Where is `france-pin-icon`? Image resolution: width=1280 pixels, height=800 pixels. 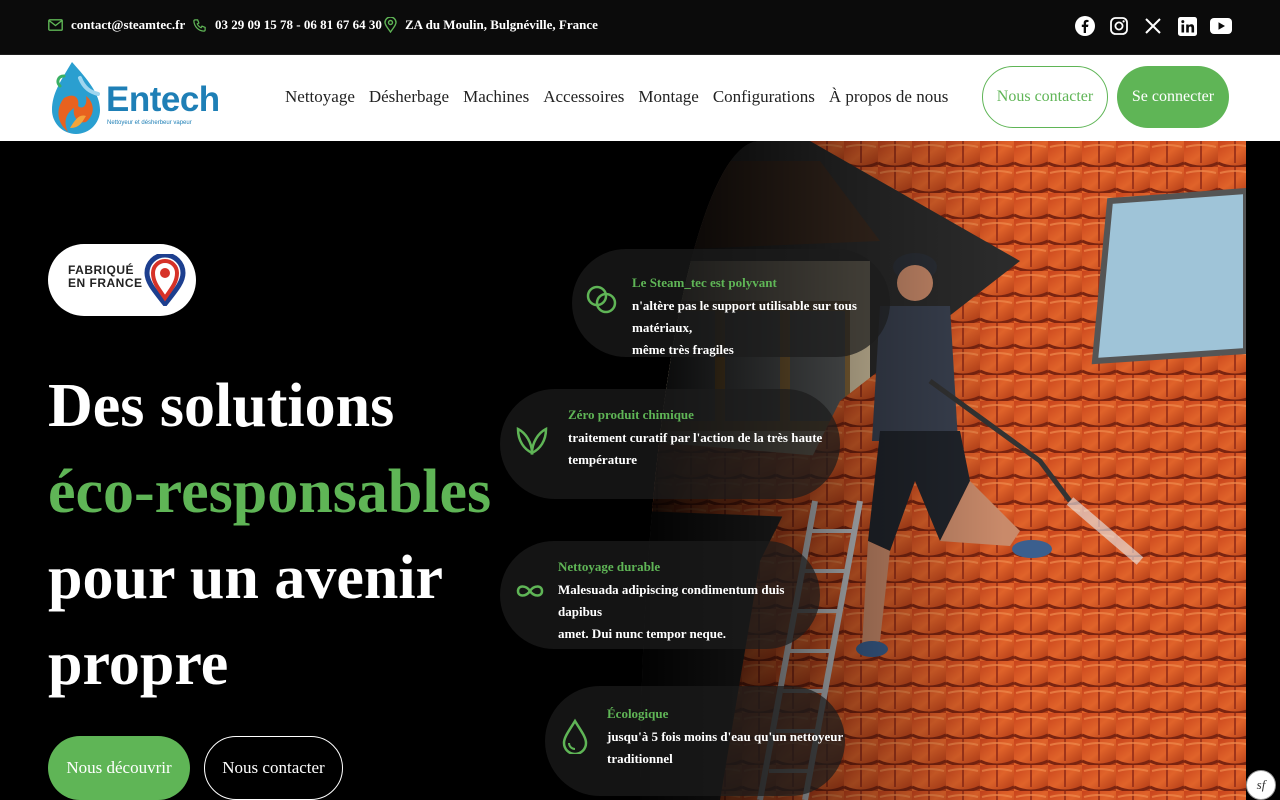 france-pin-icon is located at coordinates (165, 280).